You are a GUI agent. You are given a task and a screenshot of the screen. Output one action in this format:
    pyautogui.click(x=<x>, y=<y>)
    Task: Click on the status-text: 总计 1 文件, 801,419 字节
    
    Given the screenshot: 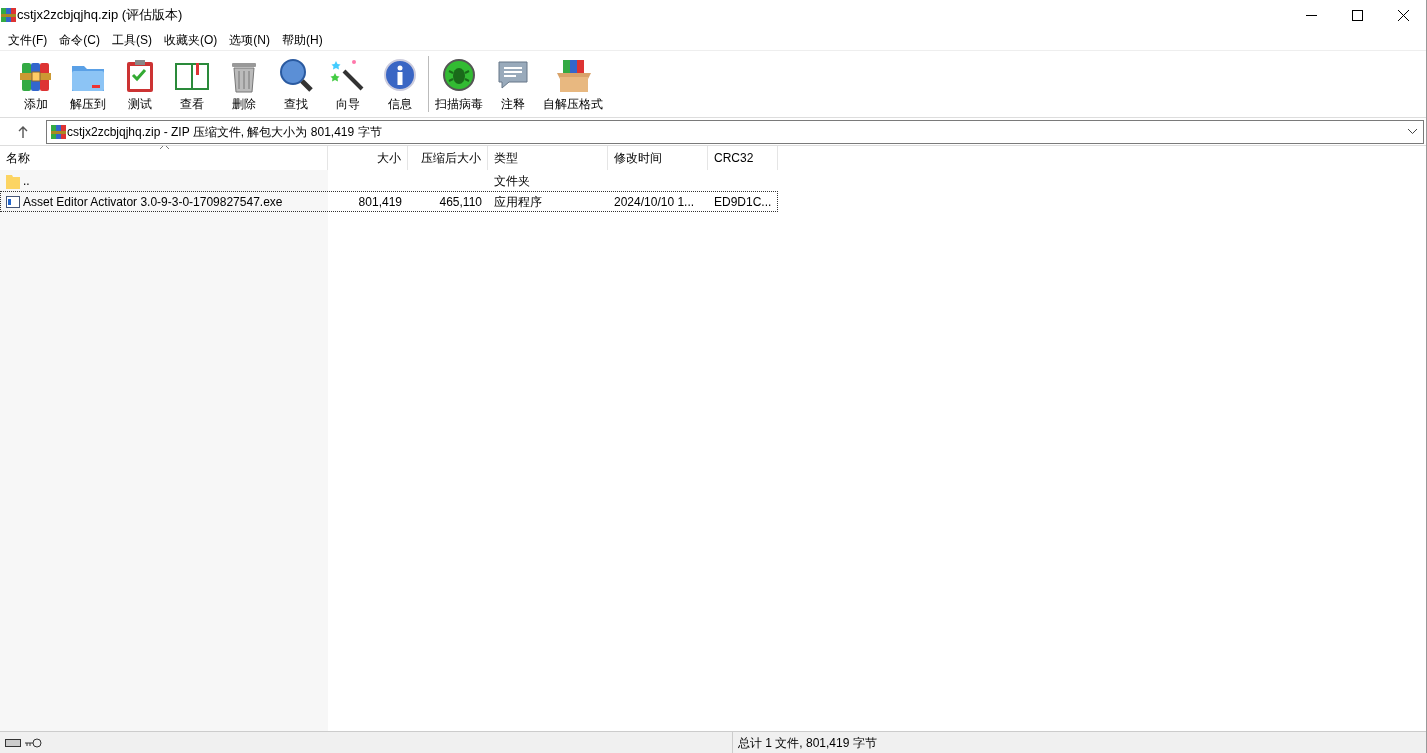 What is the action you would take?
    pyautogui.click(x=807, y=743)
    